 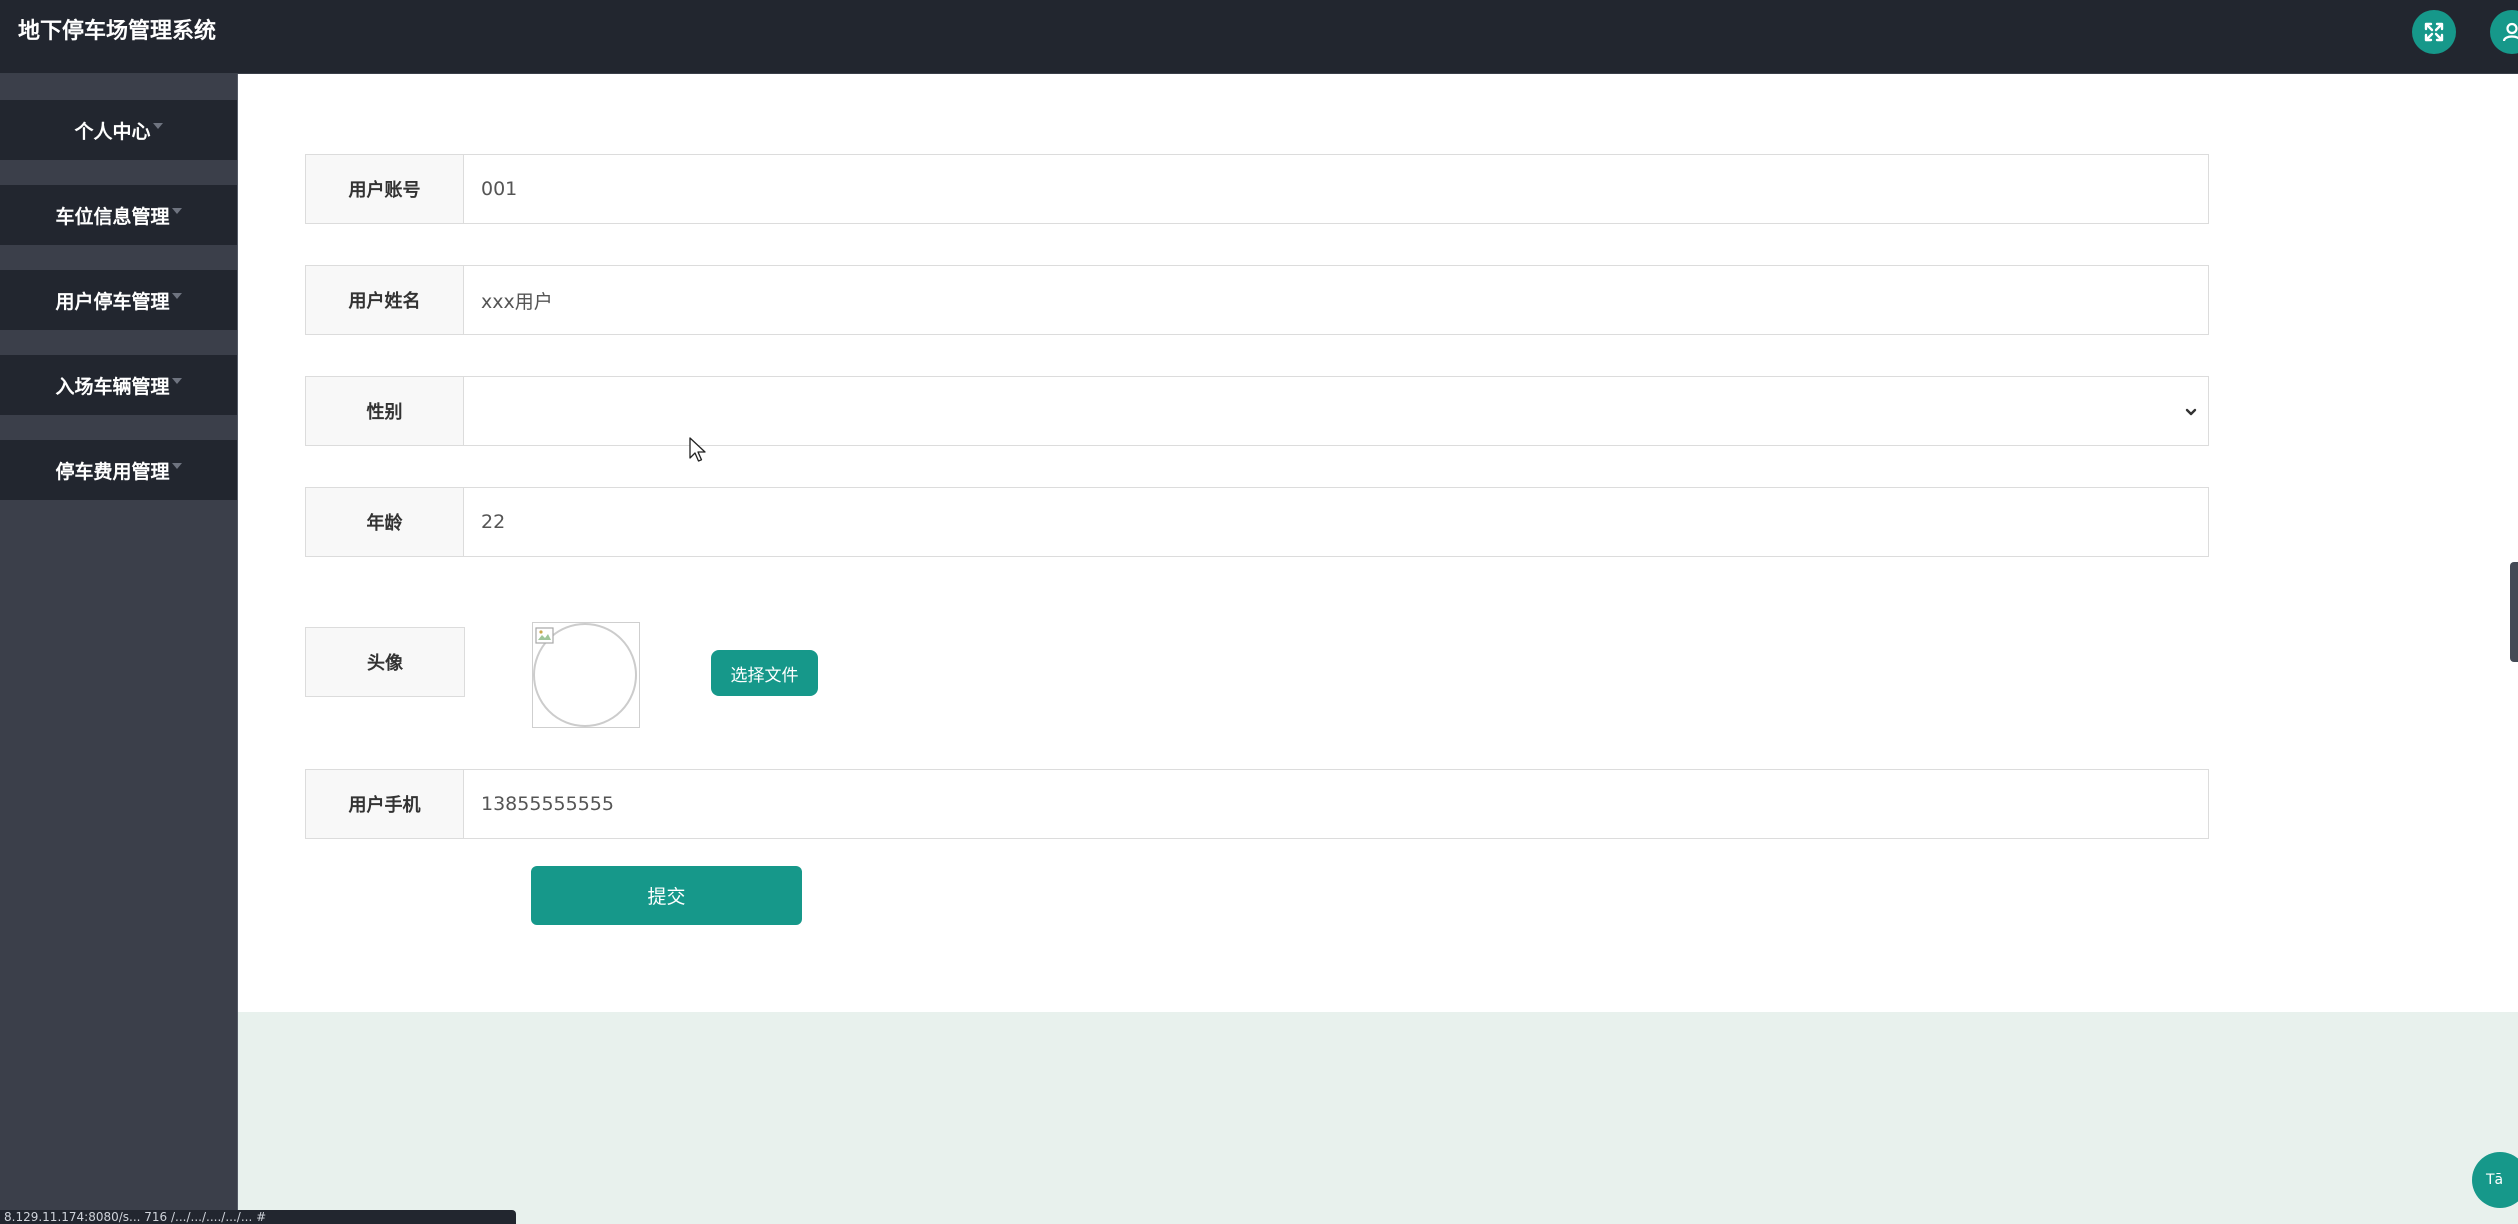 What do you see at coordinates (385, 411) in the screenshot?
I see `gender-label: 性别` at bounding box center [385, 411].